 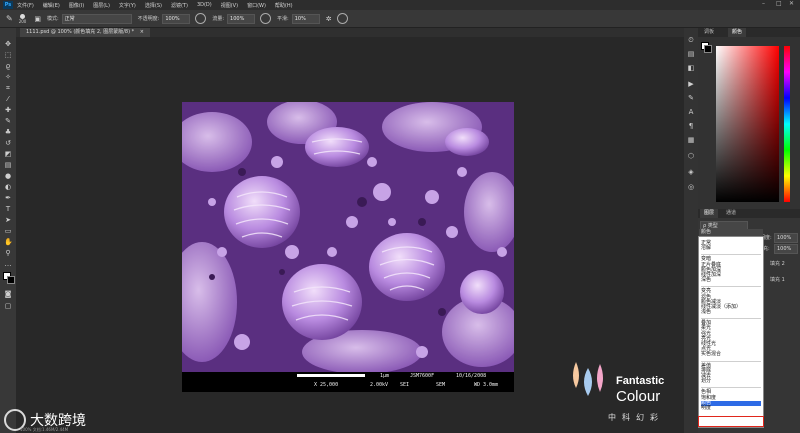 I want to click on blend-option: 明度, so click(x=731, y=408).